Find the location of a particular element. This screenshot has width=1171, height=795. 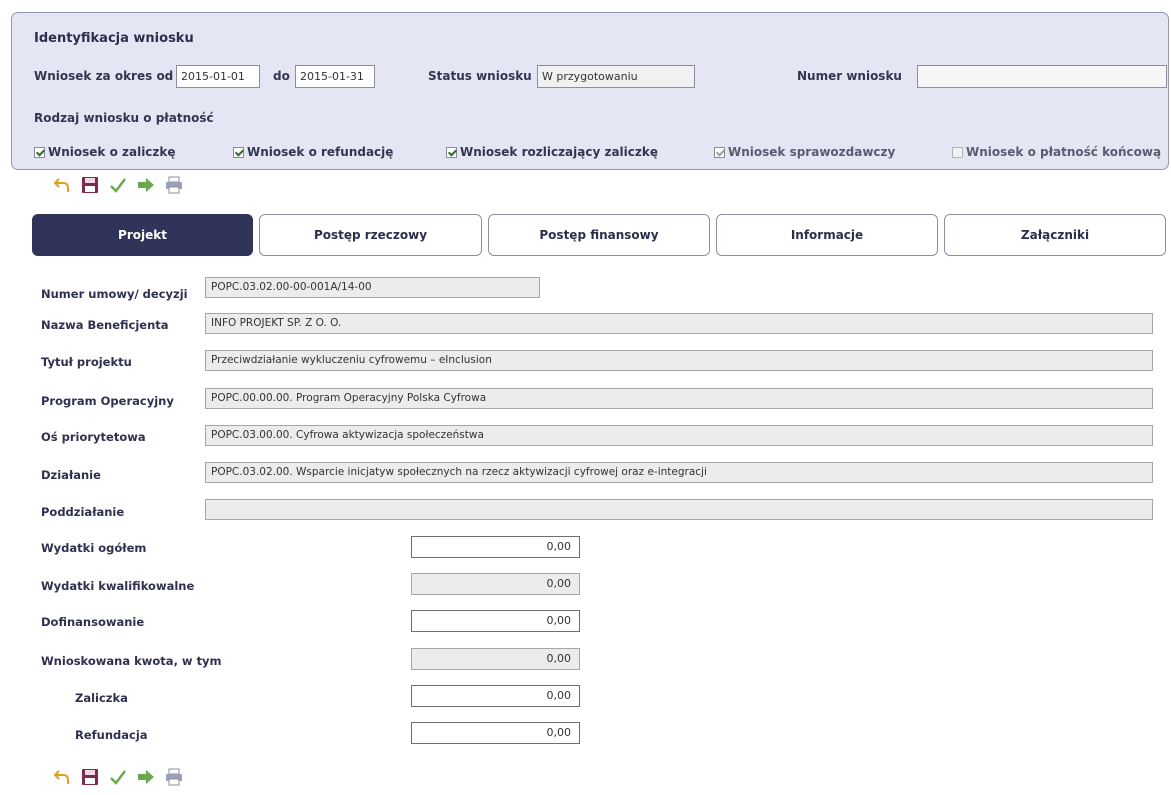

os-label: Oś priorytetowa is located at coordinates (93, 437).